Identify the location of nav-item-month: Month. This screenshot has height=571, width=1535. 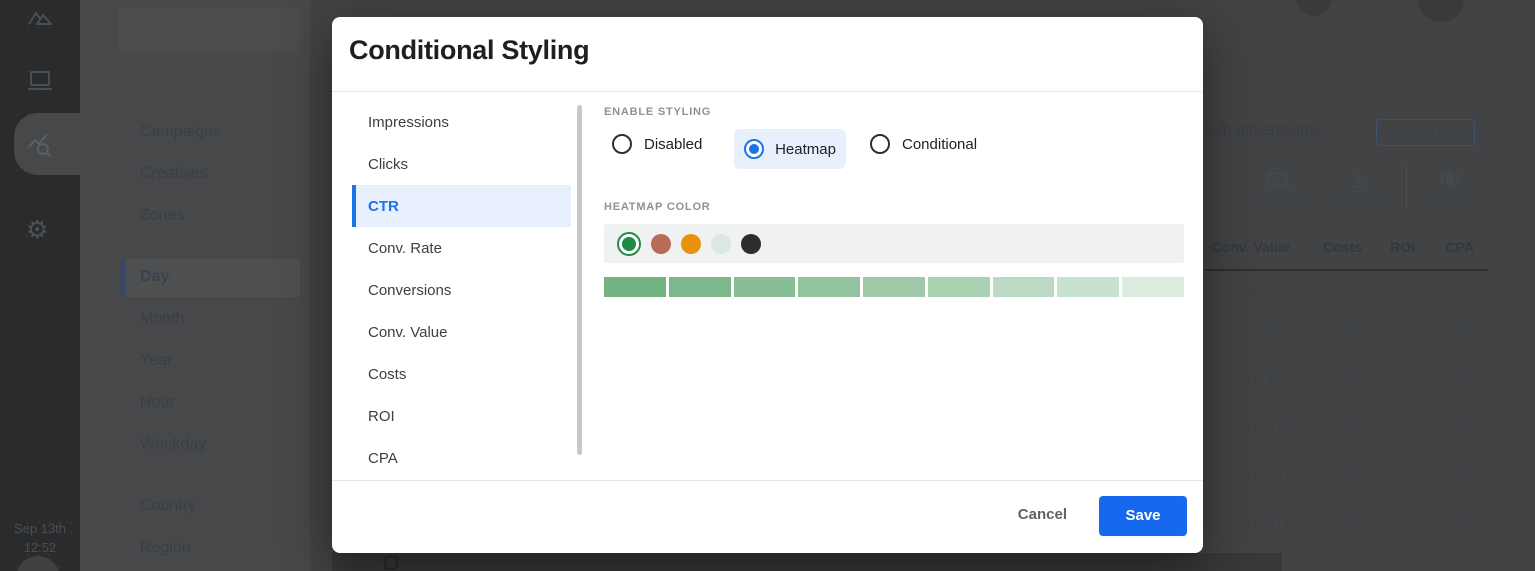
(162, 320).